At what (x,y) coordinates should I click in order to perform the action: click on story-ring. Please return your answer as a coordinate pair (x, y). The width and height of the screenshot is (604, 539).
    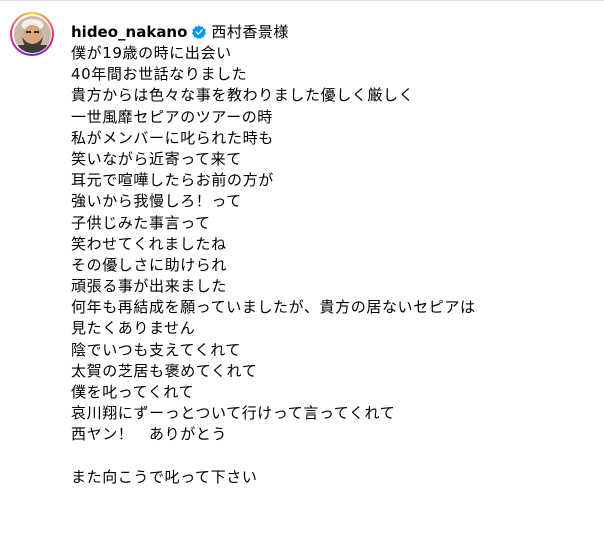
    Looking at the image, I should click on (32, 34).